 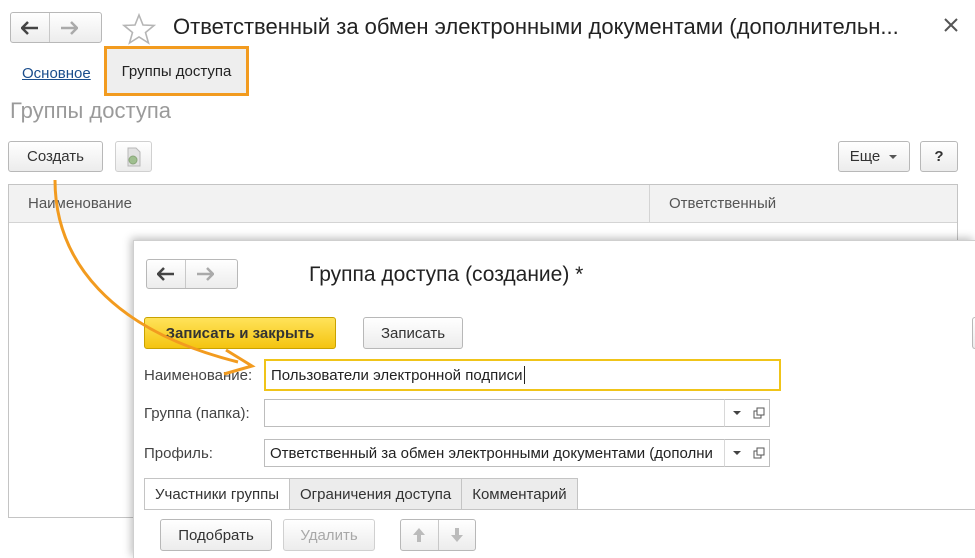 I want to click on dialog-forward-button, so click(x=204, y=274).